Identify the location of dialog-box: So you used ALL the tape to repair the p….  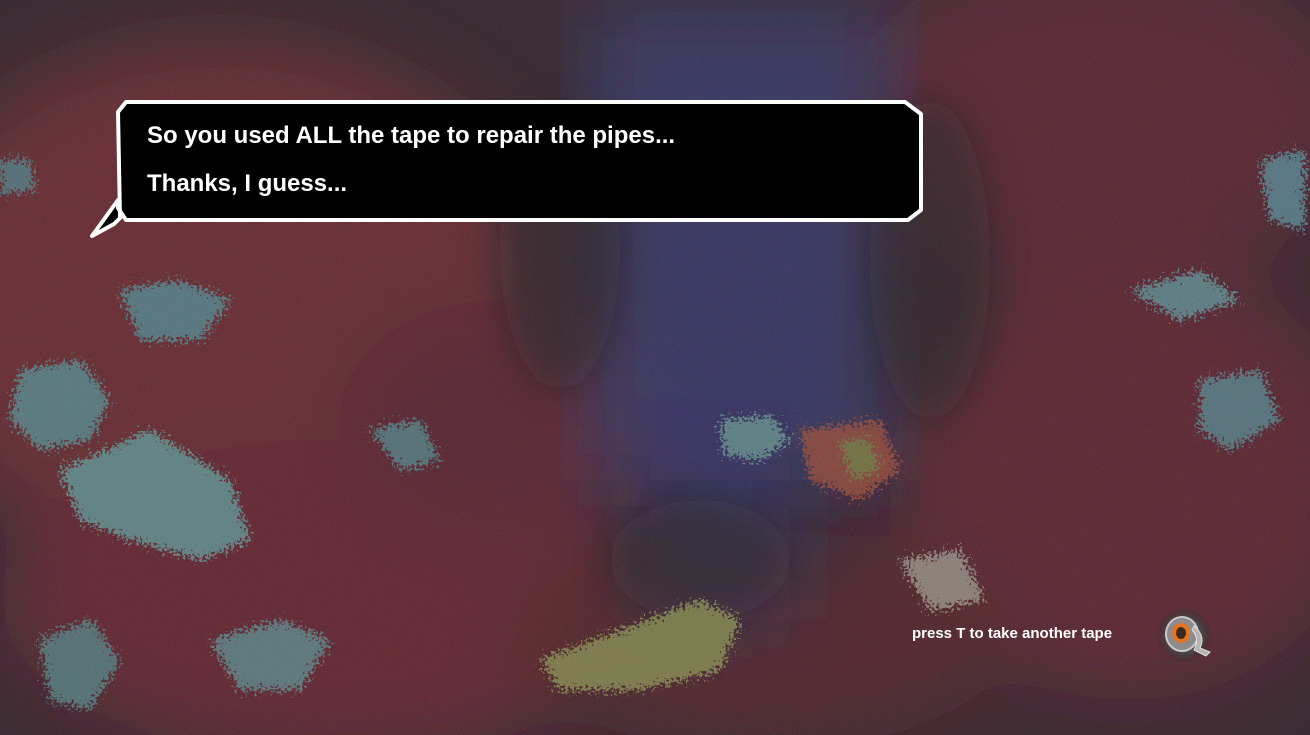
(507, 170).